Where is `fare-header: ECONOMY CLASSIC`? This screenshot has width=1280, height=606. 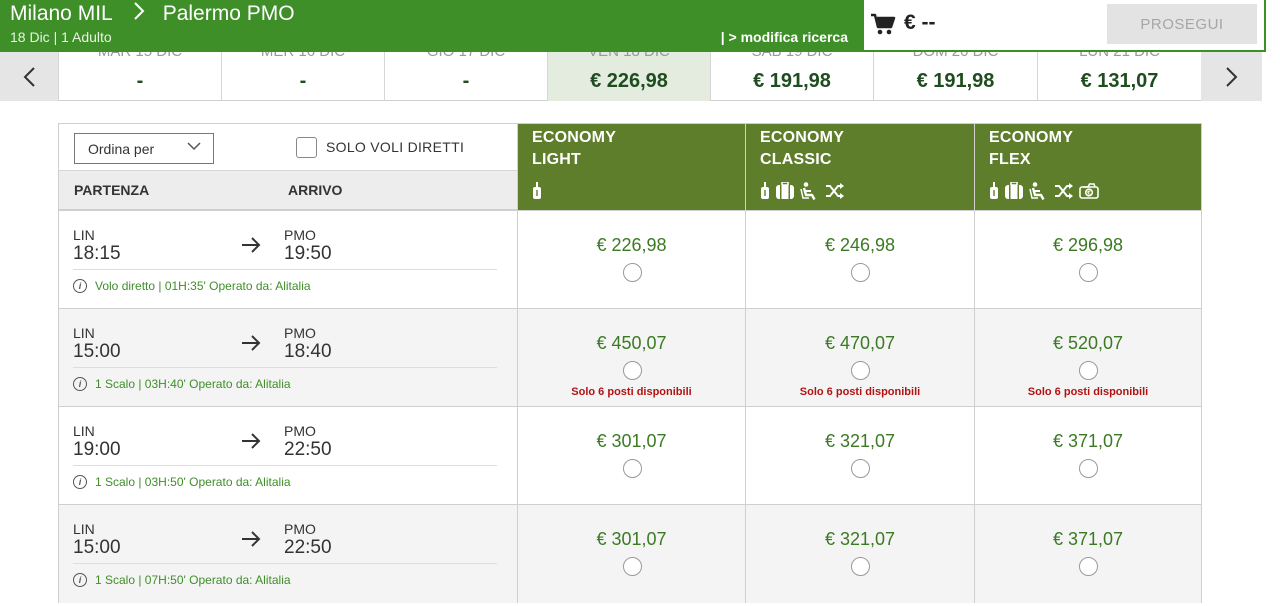 fare-header: ECONOMY CLASSIC is located at coordinates (859, 167).